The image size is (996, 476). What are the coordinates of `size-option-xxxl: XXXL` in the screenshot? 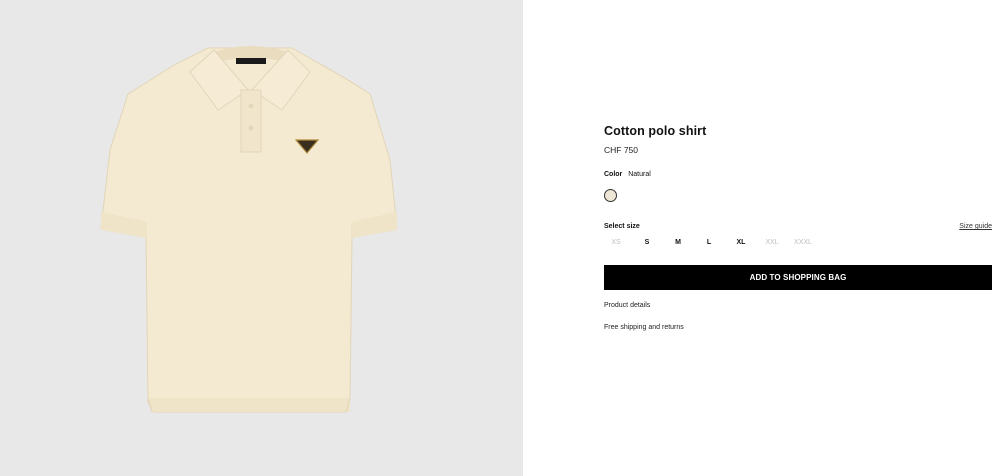 It's located at (803, 242).